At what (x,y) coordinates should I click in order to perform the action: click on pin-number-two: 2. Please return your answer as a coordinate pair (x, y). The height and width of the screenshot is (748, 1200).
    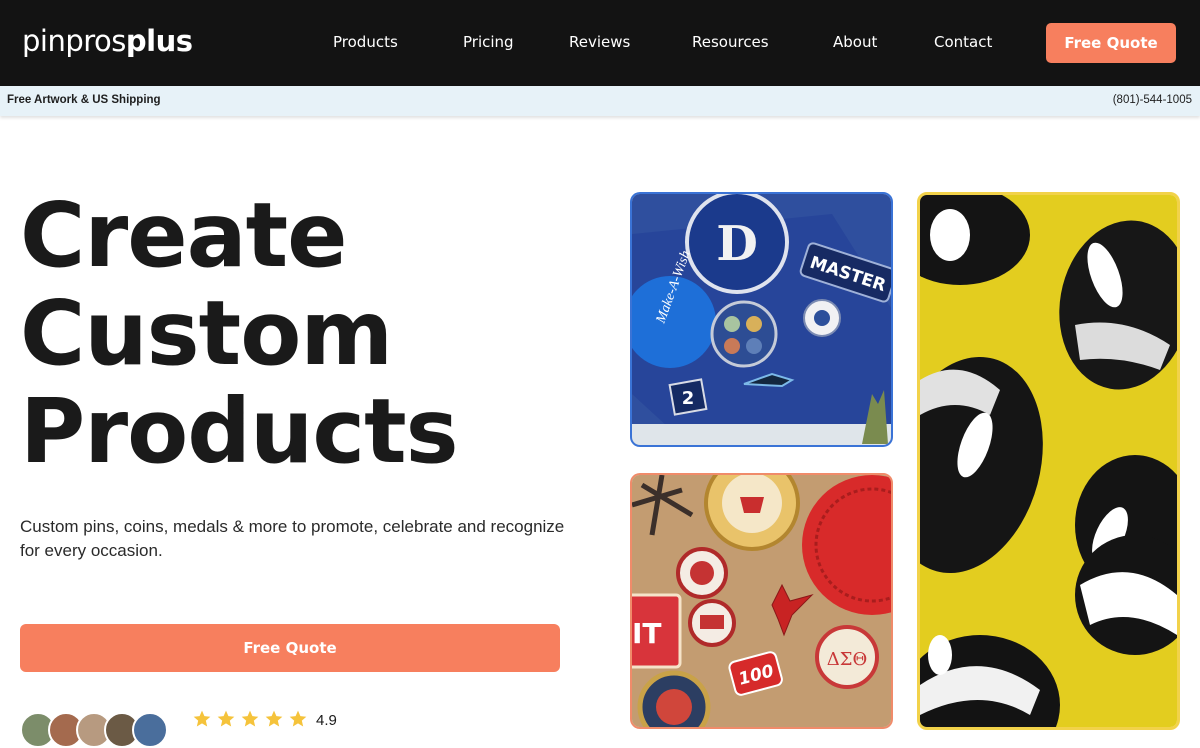
    Looking at the image, I should click on (688, 398).